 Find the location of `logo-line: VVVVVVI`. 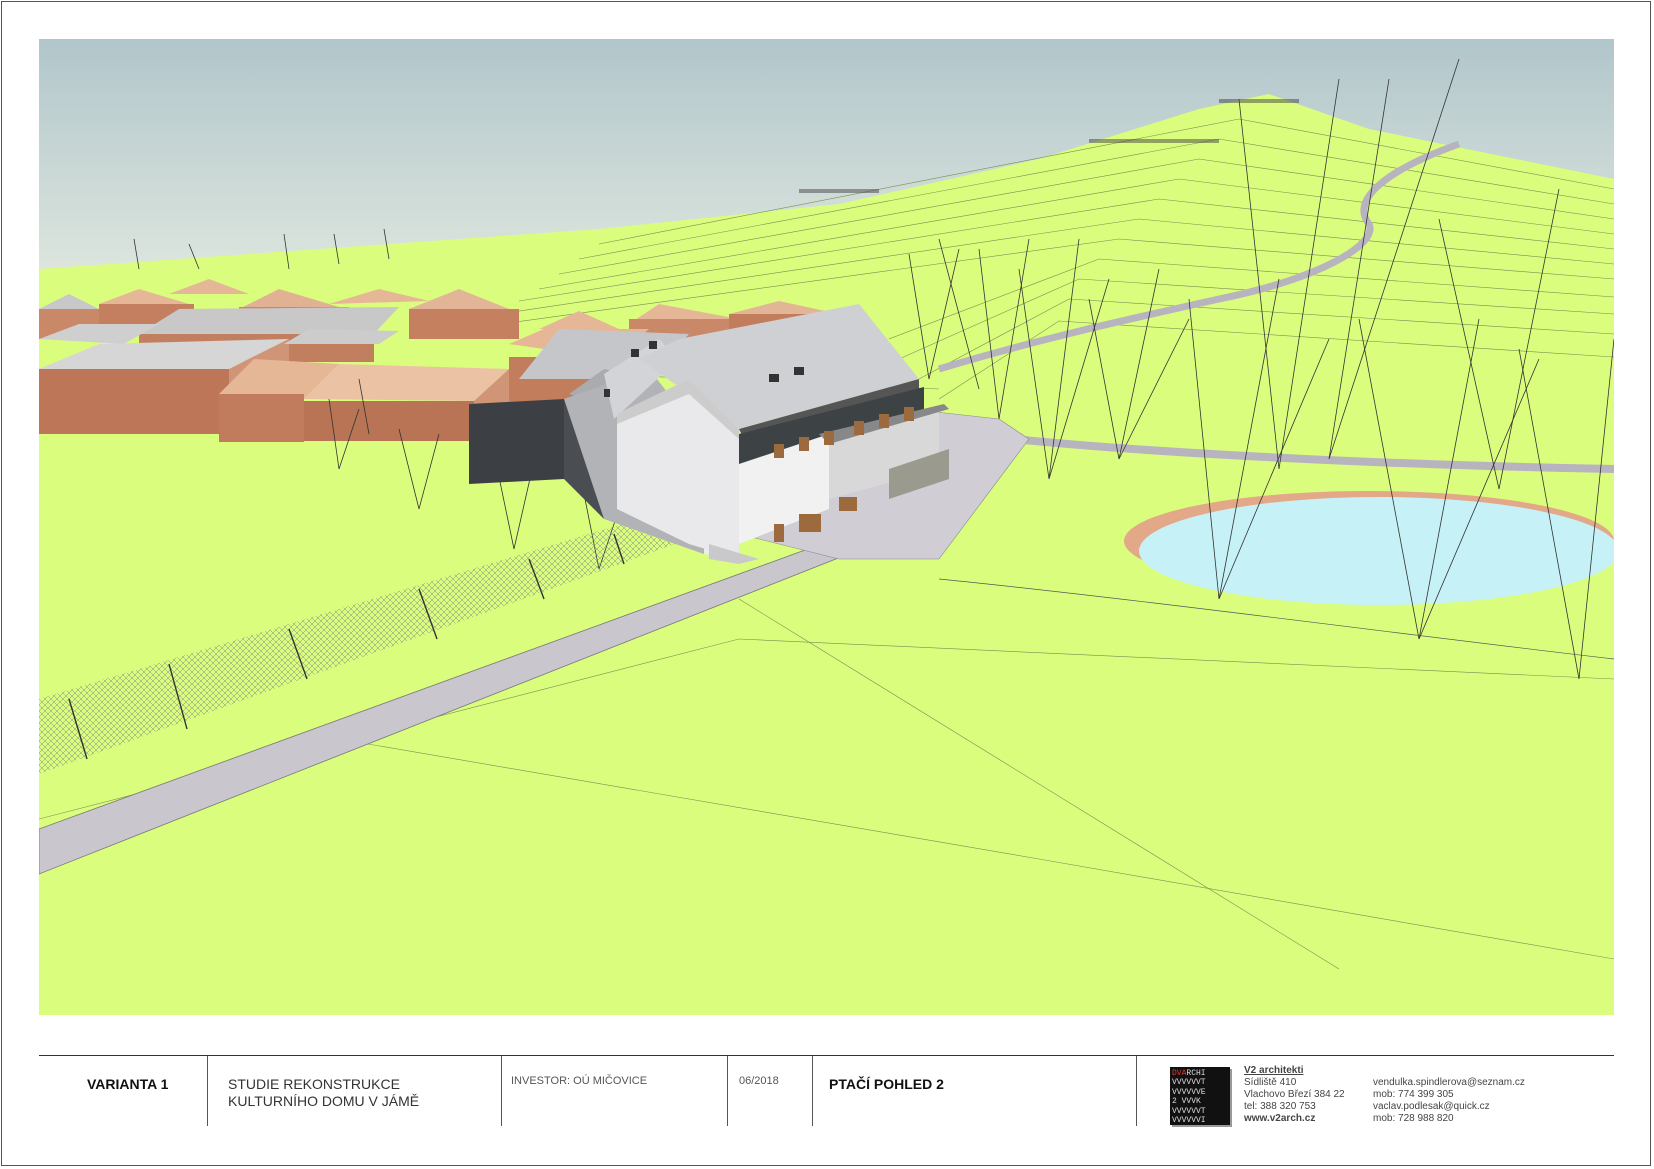

logo-line: VVVVVVI is located at coordinates (1189, 1120).